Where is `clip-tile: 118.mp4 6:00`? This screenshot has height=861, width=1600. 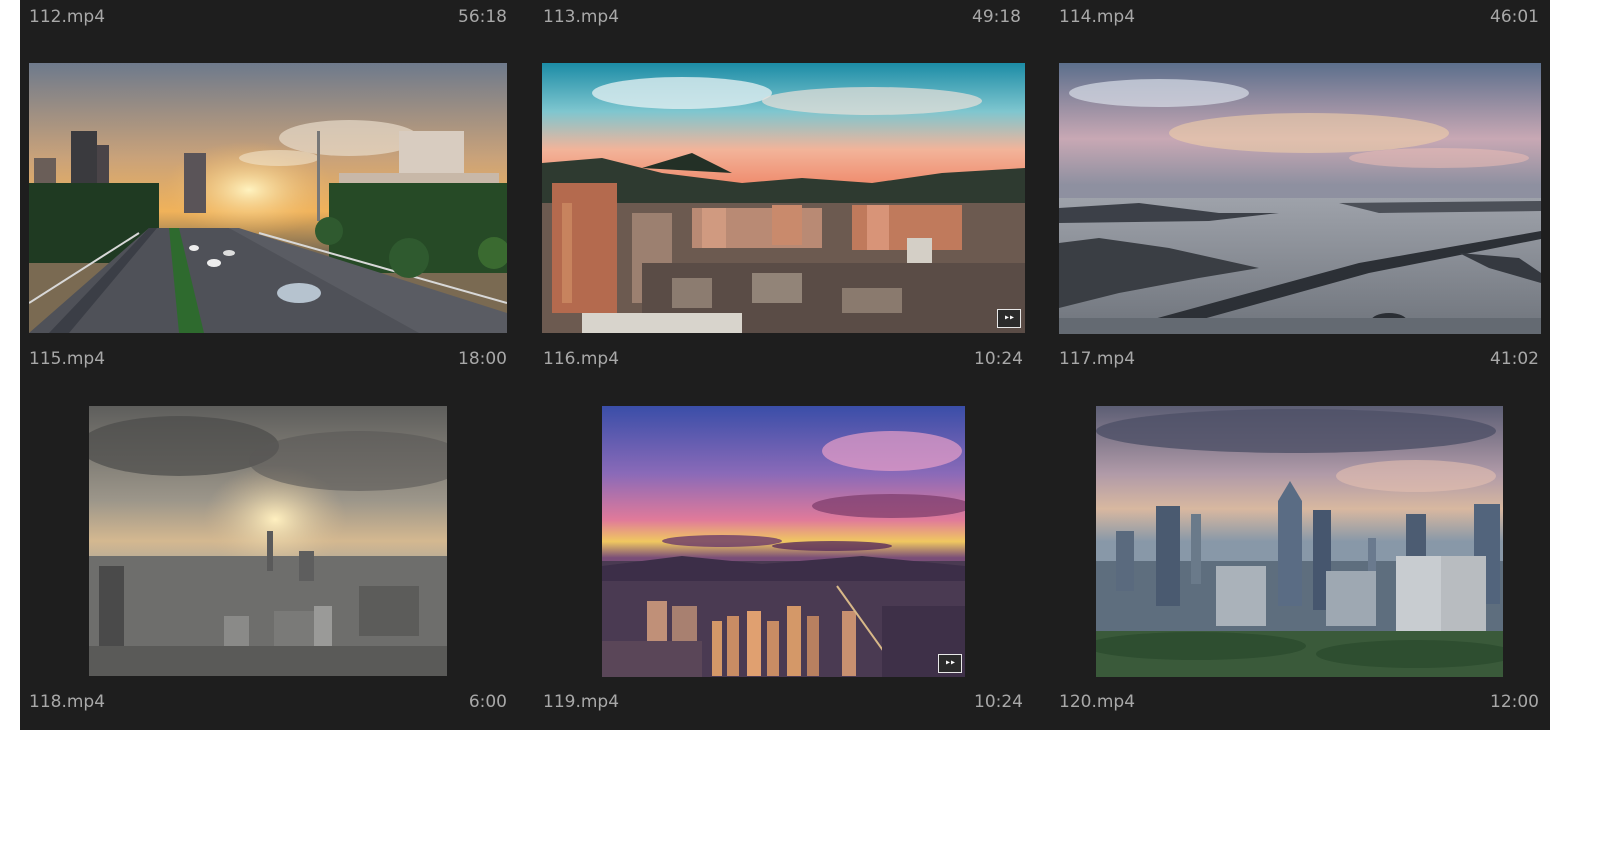 clip-tile: 118.mp4 6:00 is located at coordinates (268, 561).